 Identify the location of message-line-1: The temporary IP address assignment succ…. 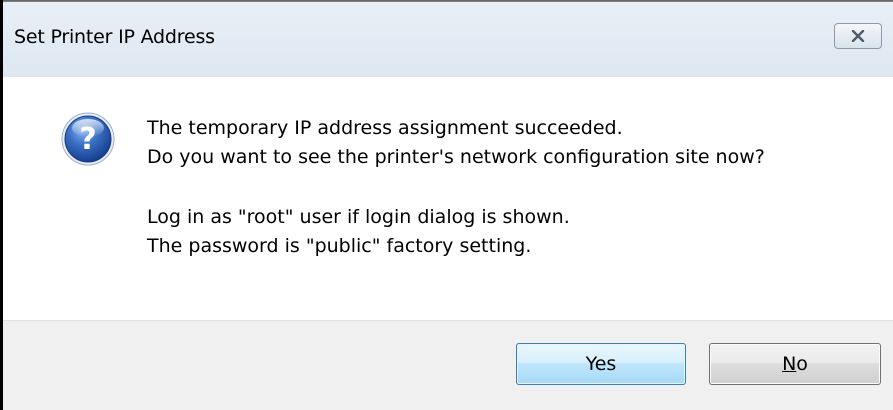
(385, 128).